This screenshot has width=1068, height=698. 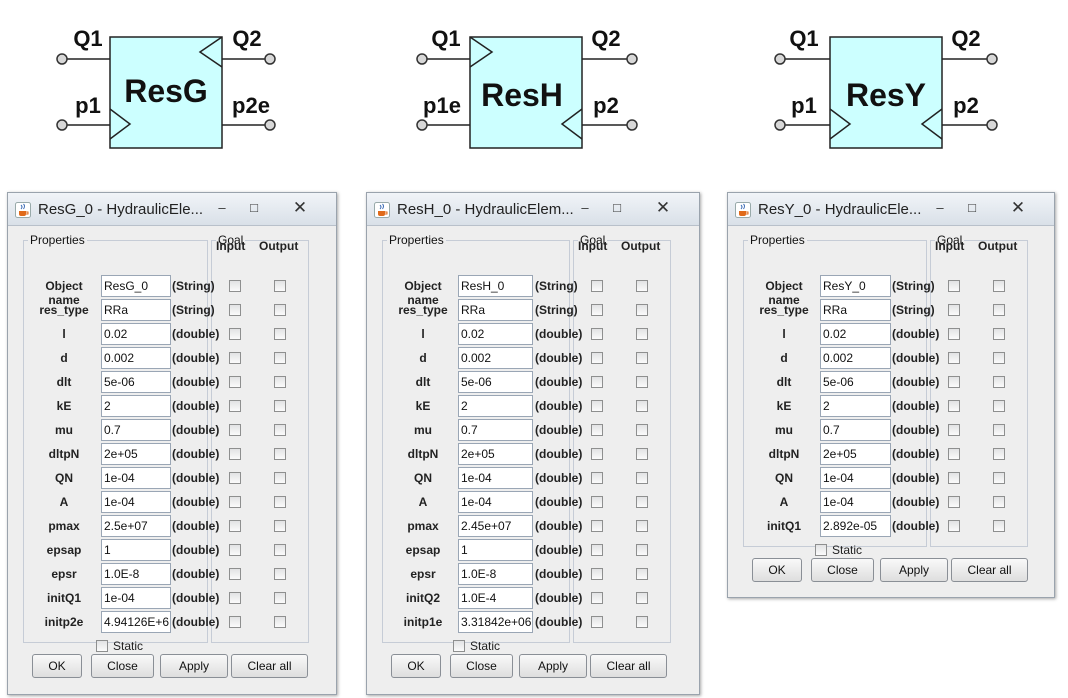 What do you see at coordinates (891, 209) in the screenshot?
I see `title-bar: ResY_0 - HydraulicEle... – □ ✕` at bounding box center [891, 209].